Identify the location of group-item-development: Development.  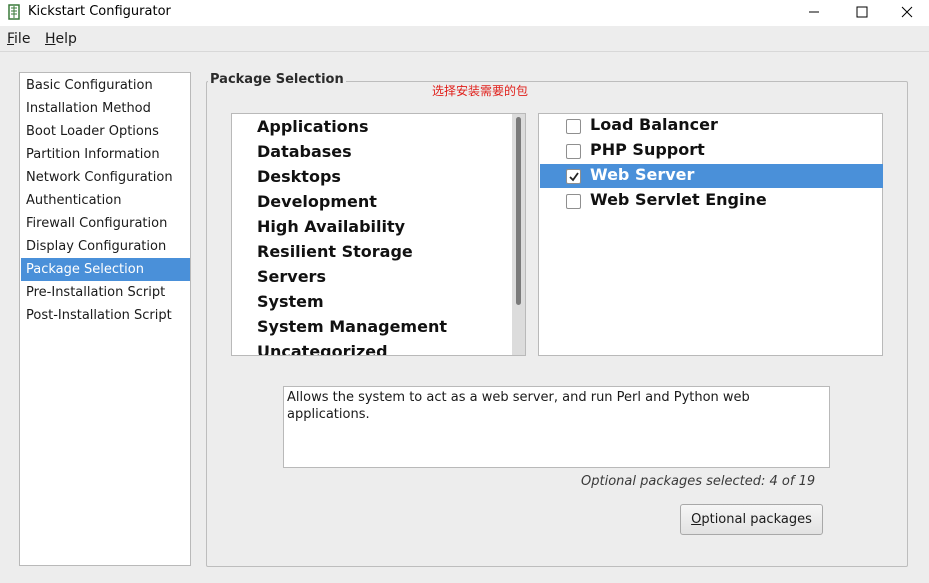
(317, 201).